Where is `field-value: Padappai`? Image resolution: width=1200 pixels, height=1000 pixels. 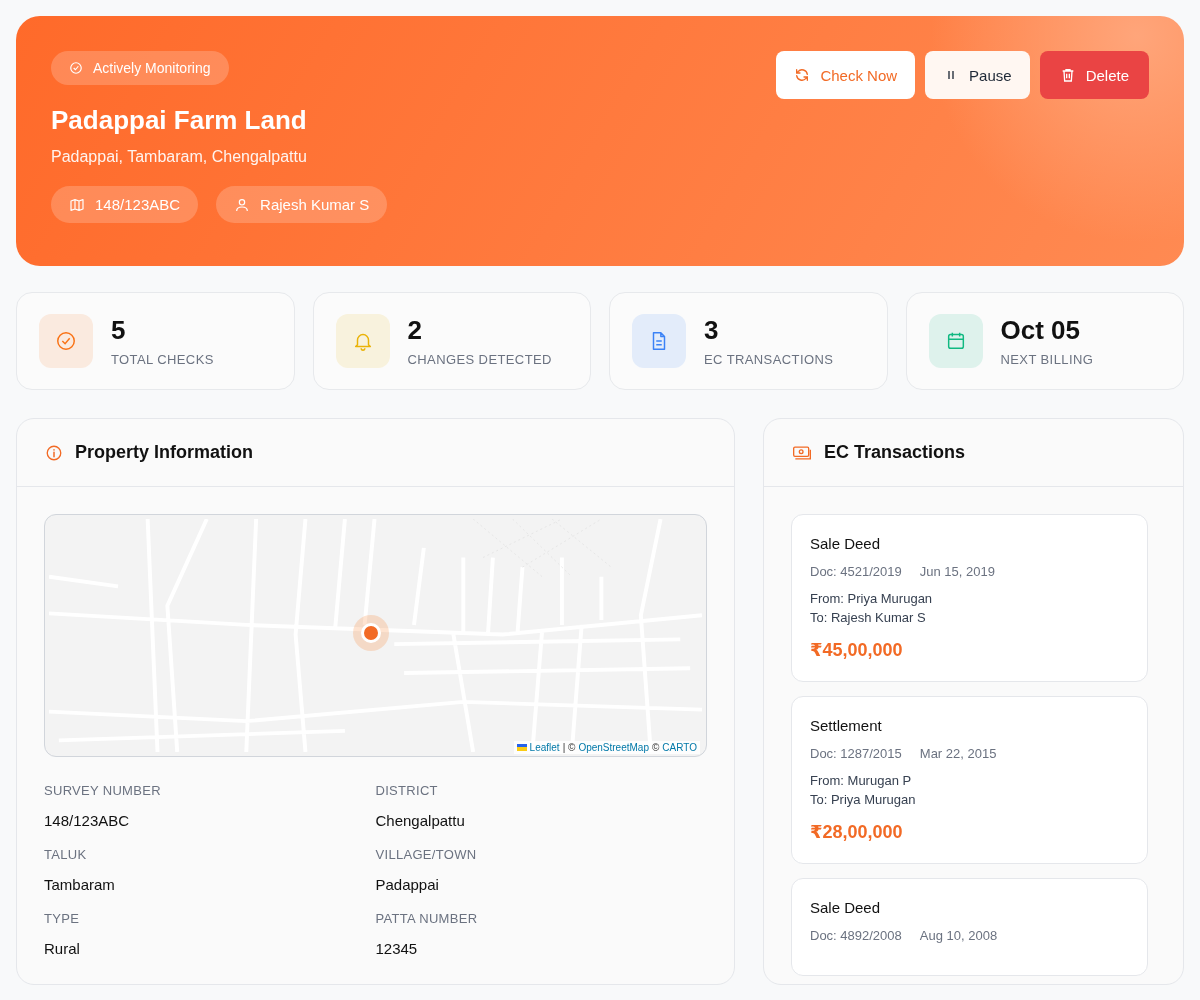
field-value: Padappai is located at coordinates (407, 884).